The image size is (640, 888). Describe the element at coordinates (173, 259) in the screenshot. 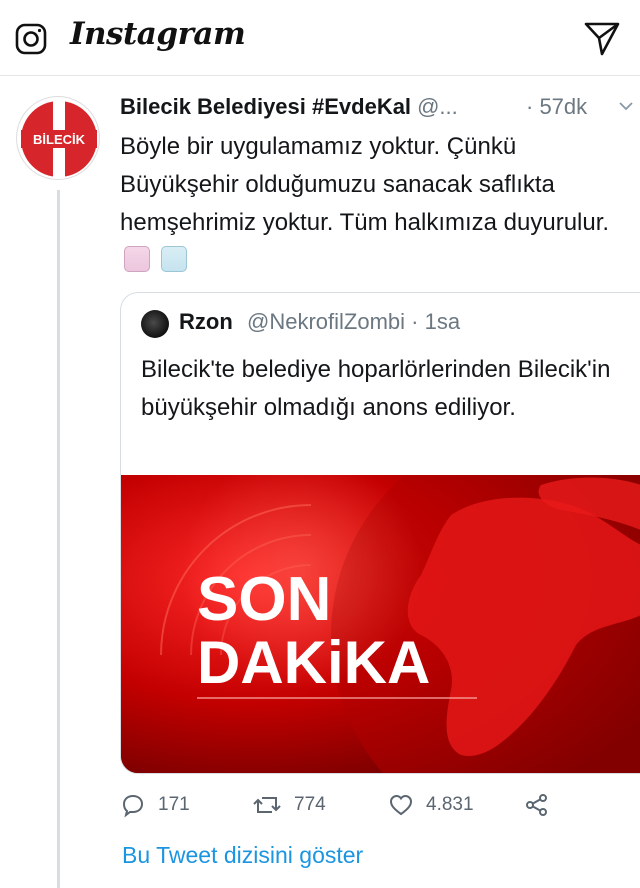

I see `man-facepalming-emoji` at that location.